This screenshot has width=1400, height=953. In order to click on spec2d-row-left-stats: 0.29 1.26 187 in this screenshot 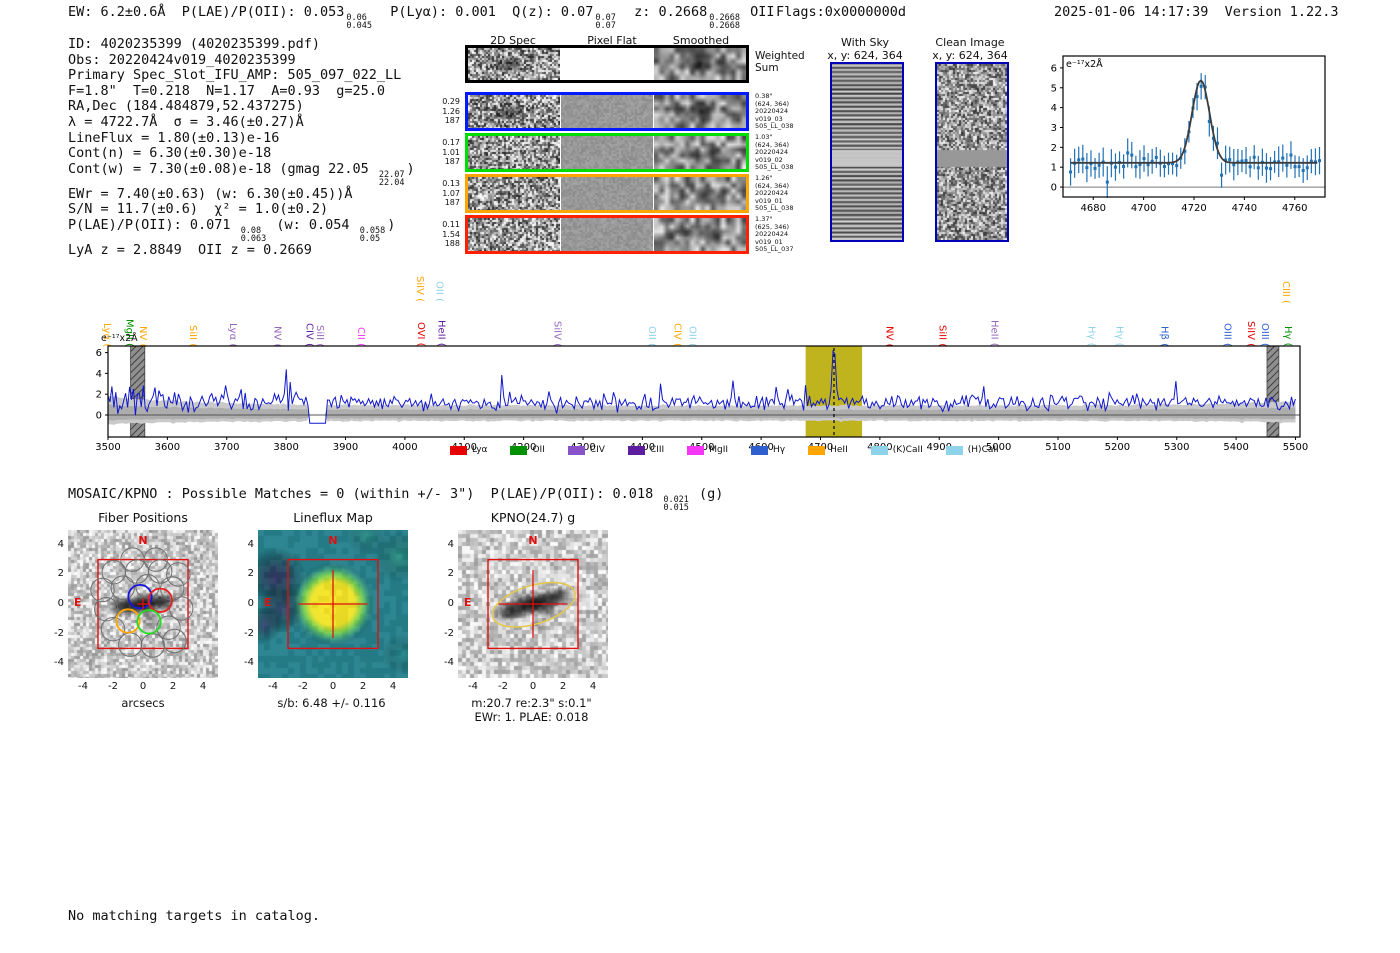, I will do `click(451, 111)`.